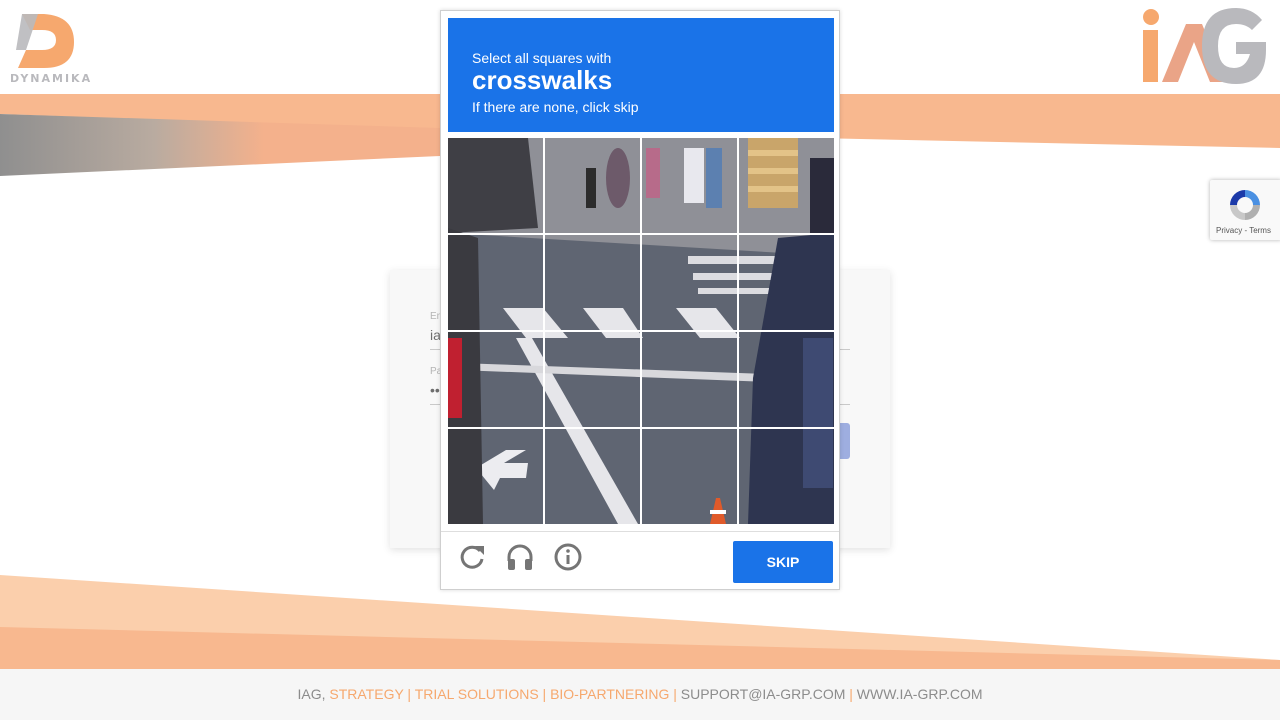 This screenshot has height=720, width=1280. I want to click on skip-button: SKIP, so click(783, 562).